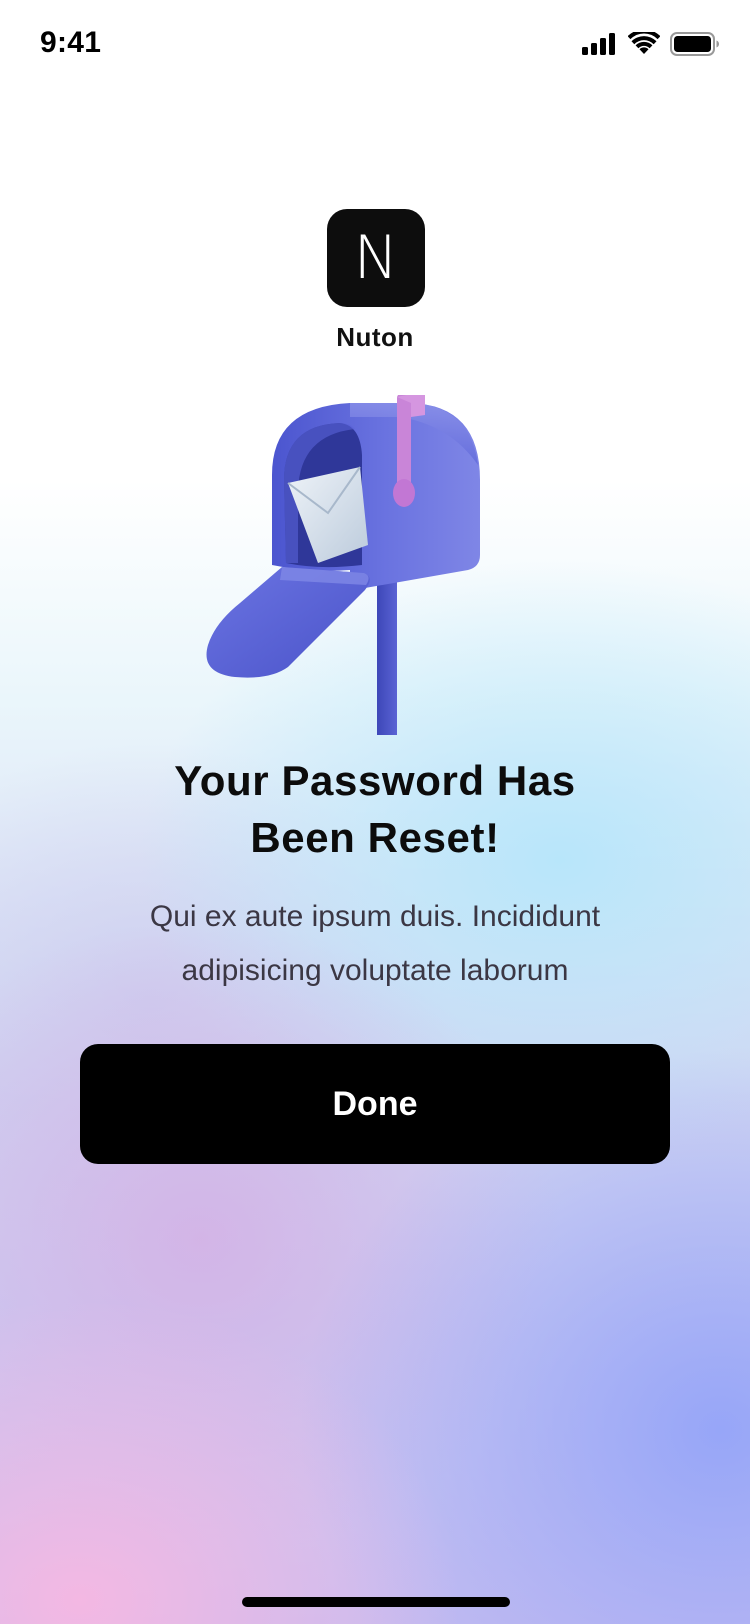 The height and width of the screenshot is (1624, 750). What do you see at coordinates (375, 780) in the screenshot?
I see `title-line-1: Your Password Has` at bounding box center [375, 780].